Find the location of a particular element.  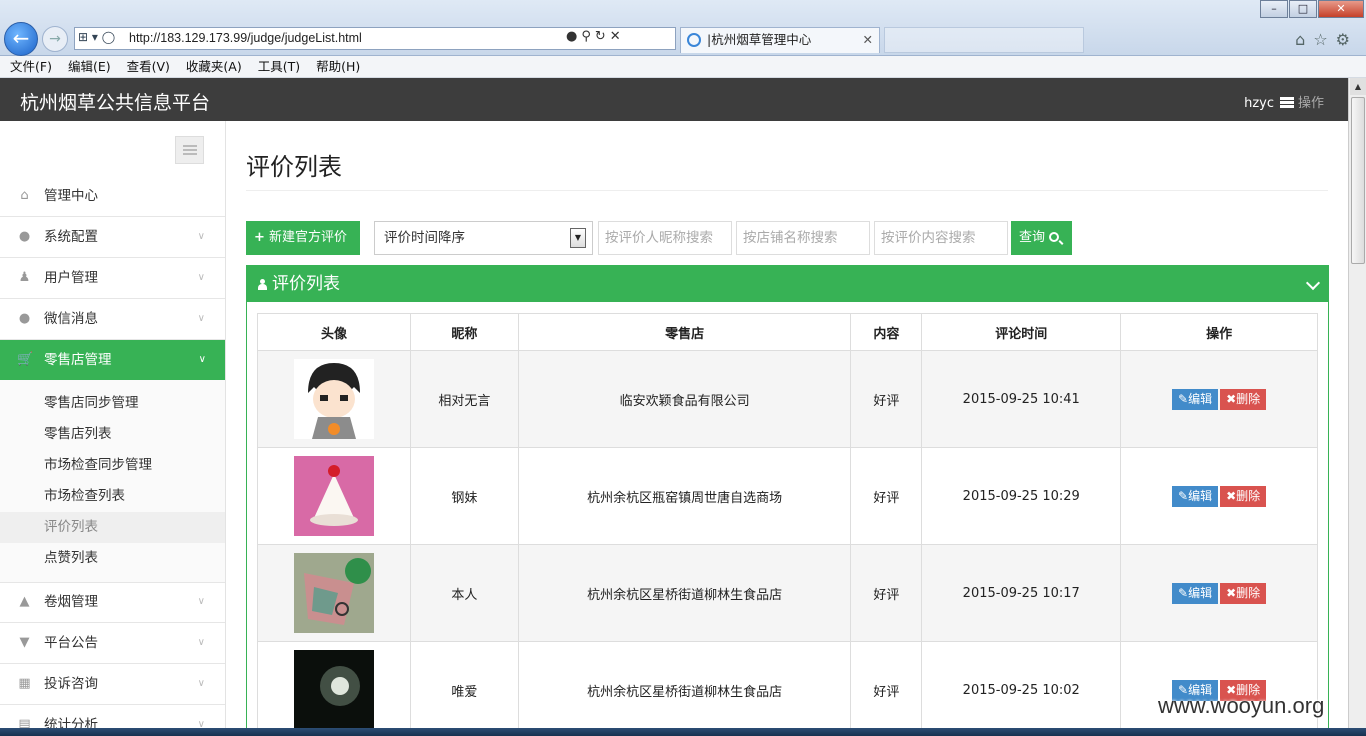

time-cell: 2015-09-25 10:29 is located at coordinates (1021, 496).